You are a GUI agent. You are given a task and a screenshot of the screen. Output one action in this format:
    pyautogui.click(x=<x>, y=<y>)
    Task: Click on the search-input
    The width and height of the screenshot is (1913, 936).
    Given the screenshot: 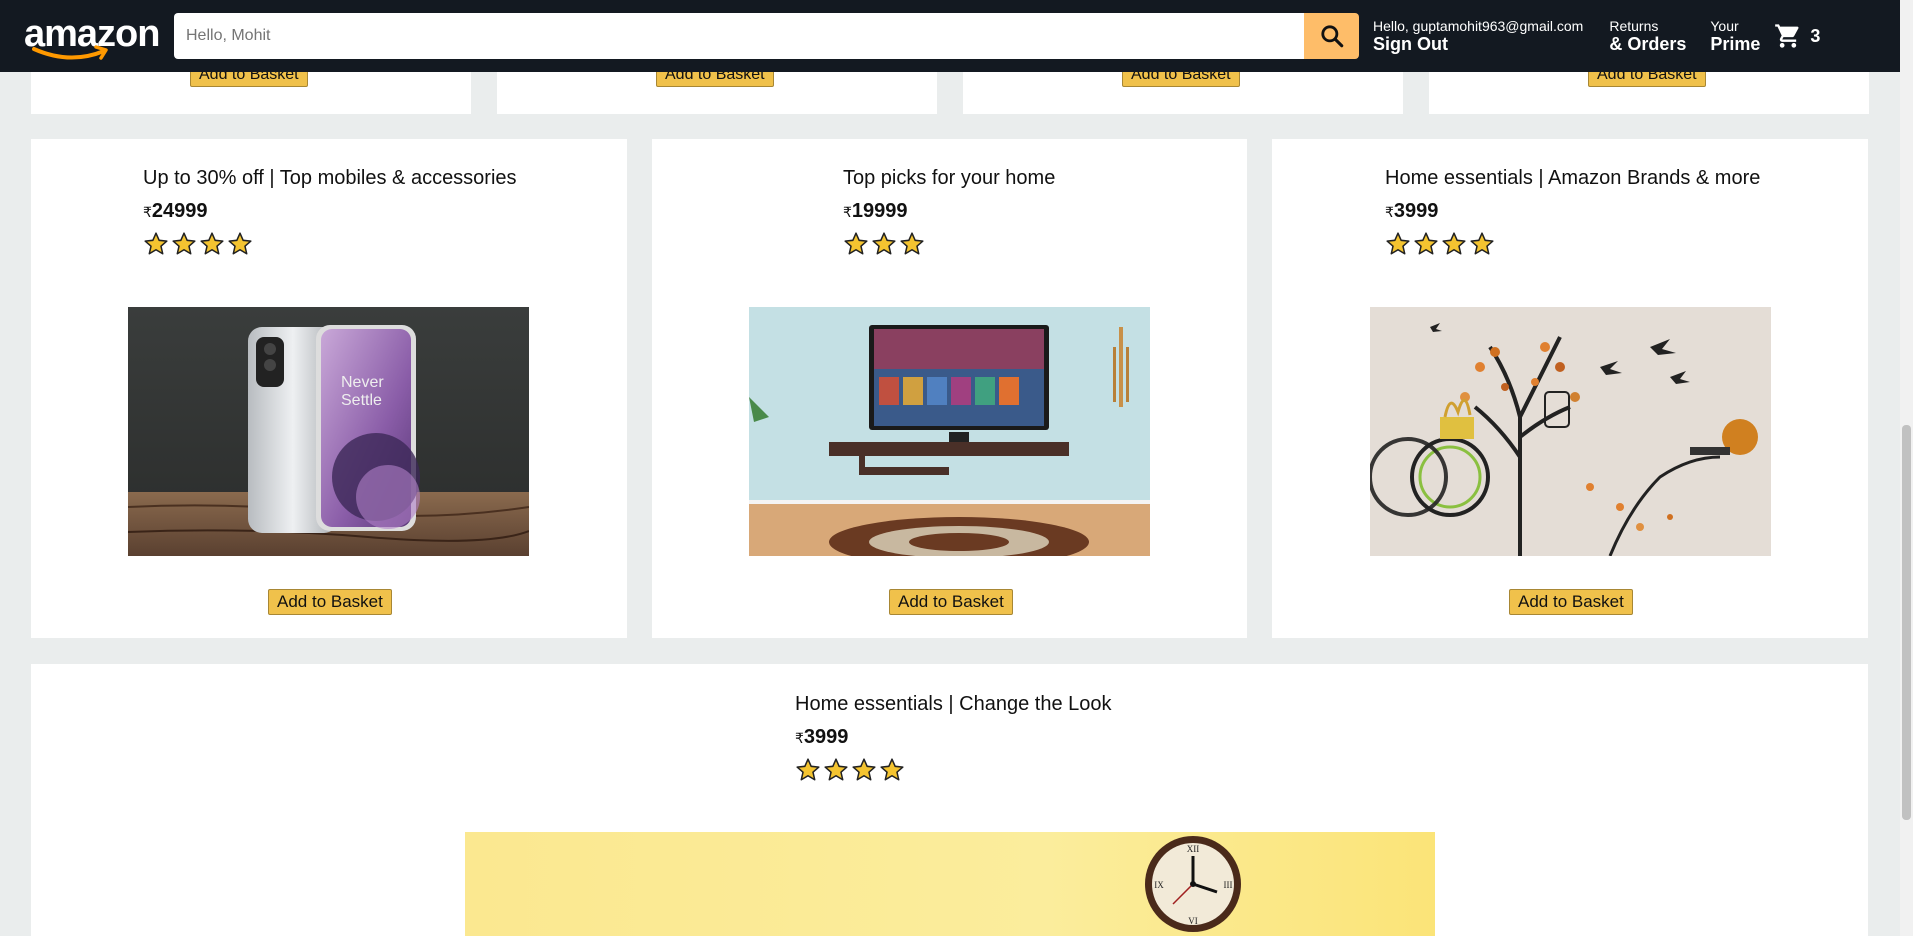 What is the action you would take?
    pyautogui.click(x=739, y=36)
    